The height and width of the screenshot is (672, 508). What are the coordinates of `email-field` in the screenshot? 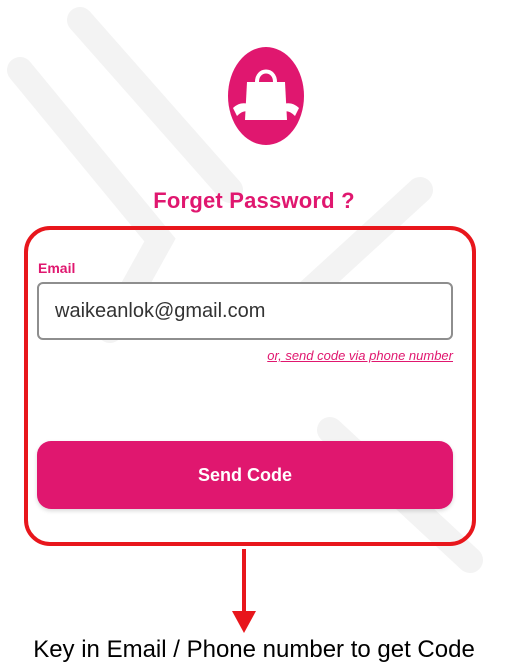 It's located at (245, 311).